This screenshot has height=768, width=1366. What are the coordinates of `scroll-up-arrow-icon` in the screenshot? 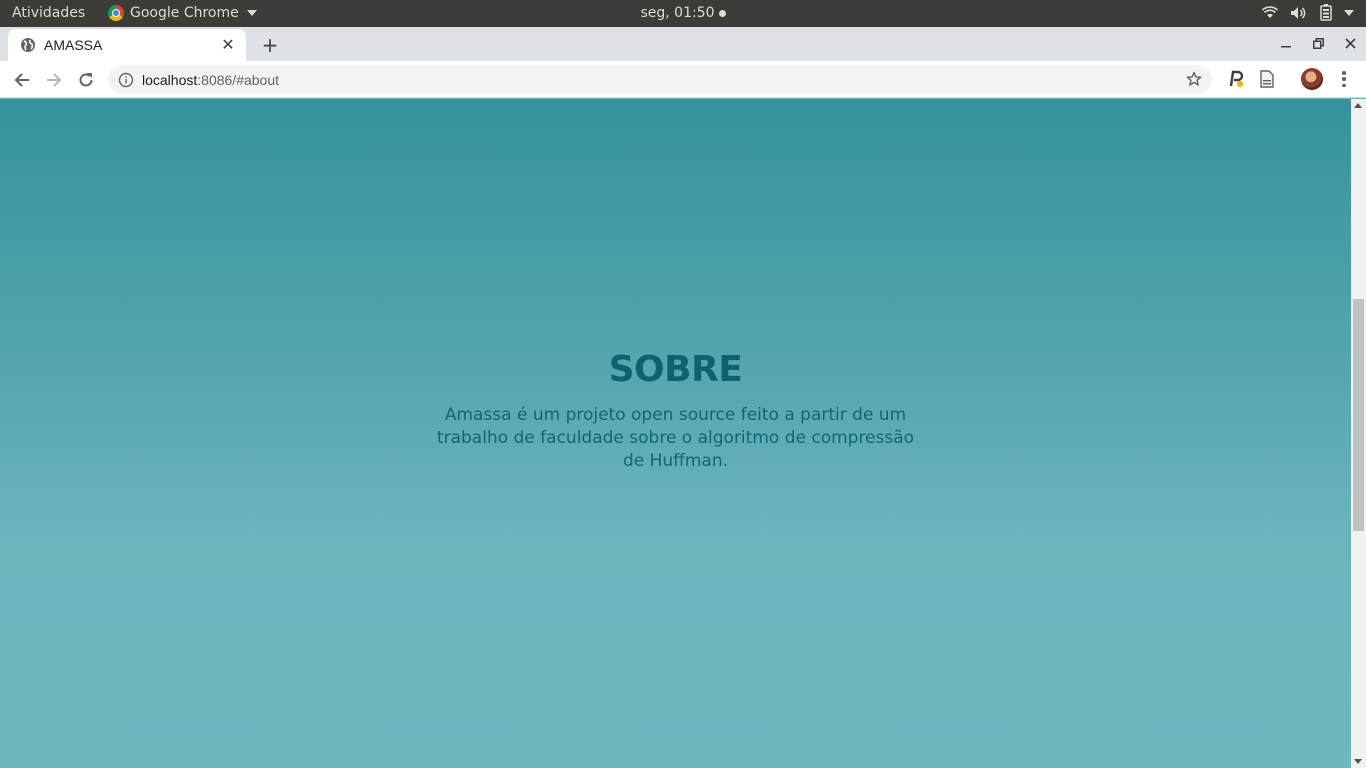 It's located at (1358, 105).